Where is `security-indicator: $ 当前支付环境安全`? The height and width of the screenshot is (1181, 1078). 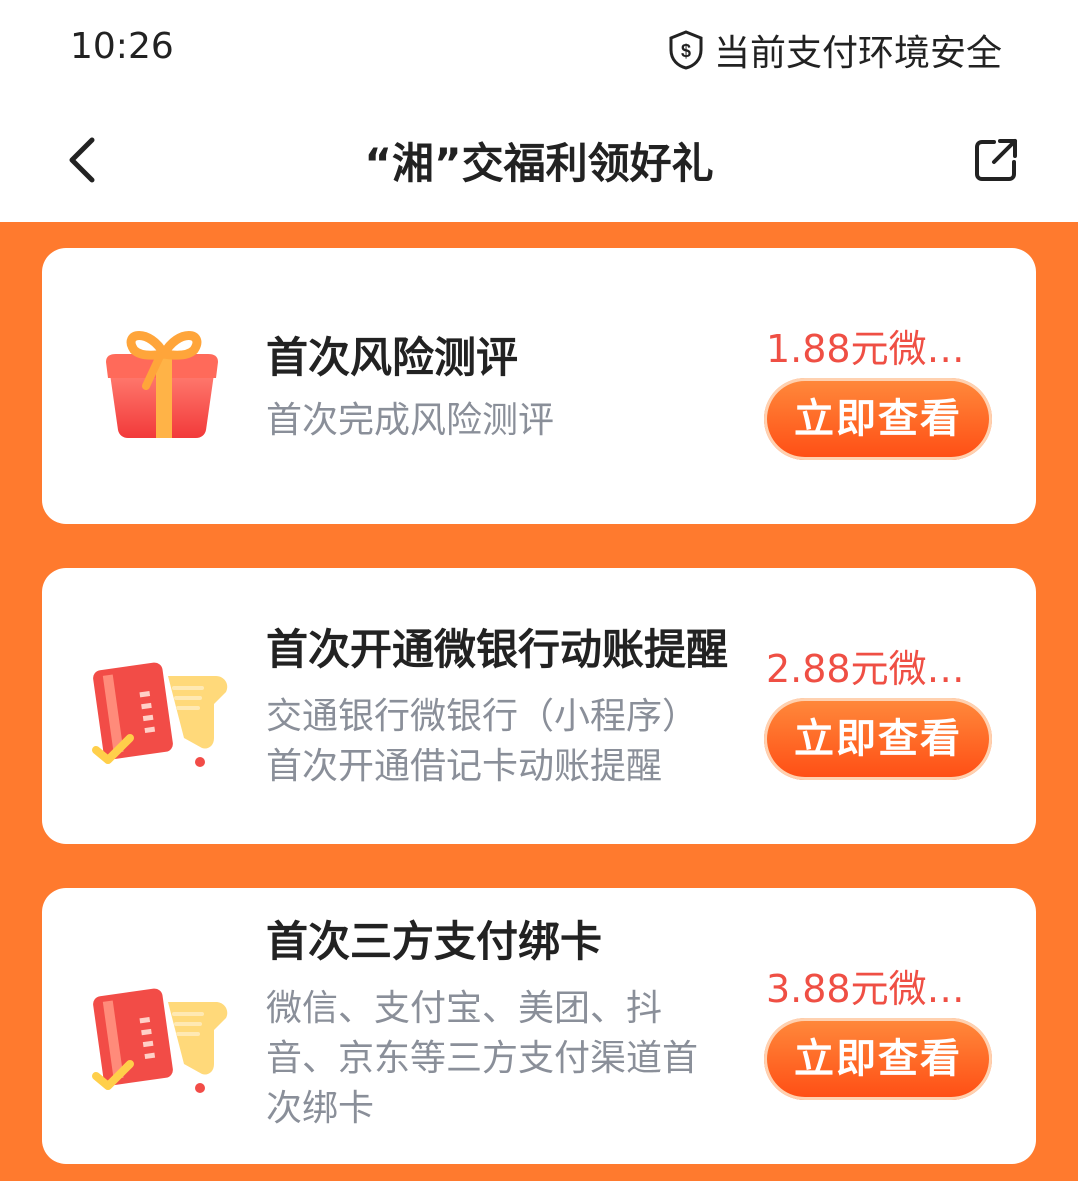
security-indicator: $ 当前支付环境安全 is located at coordinates (835, 50).